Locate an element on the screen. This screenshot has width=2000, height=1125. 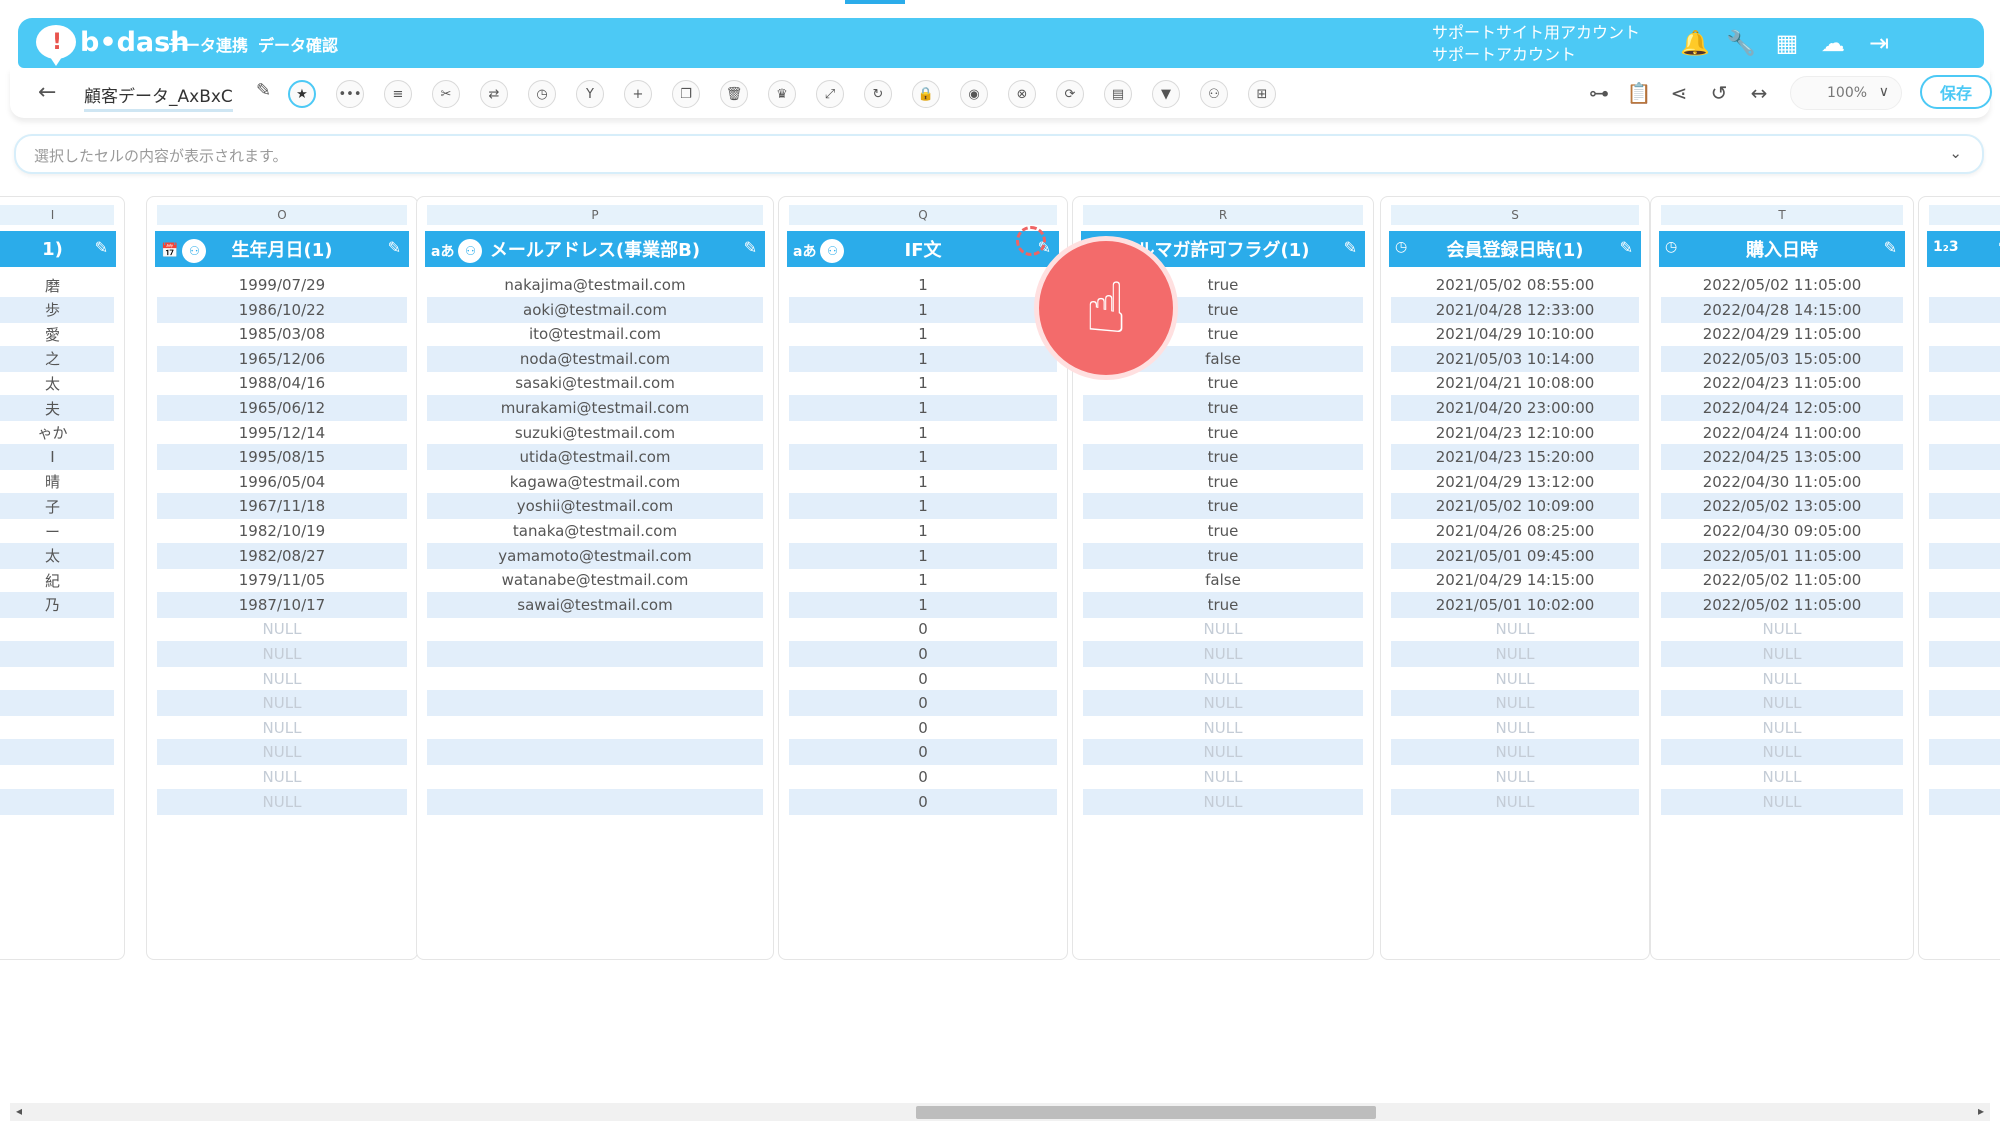
table-cell: 2022/04/30 11:05:00 is located at coordinates (1782, 482).